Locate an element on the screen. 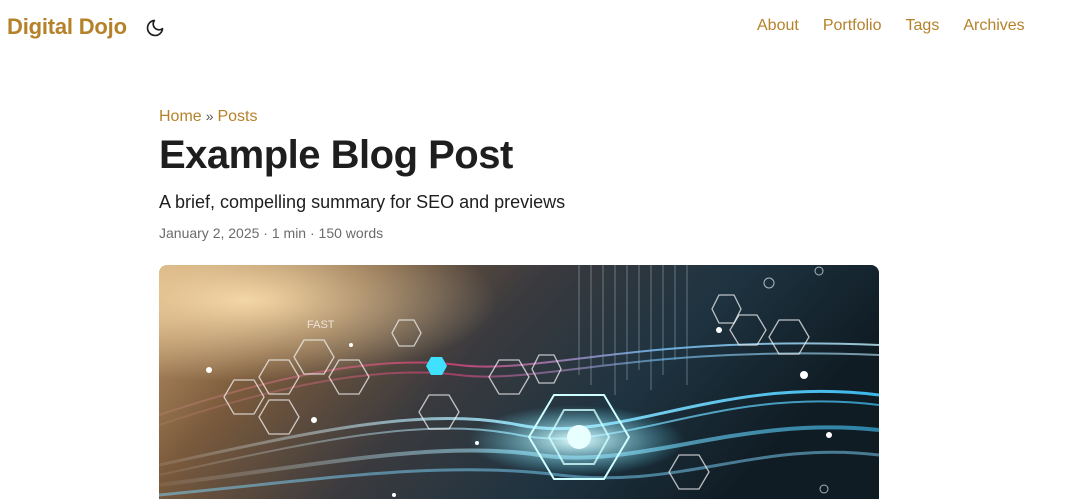 The image size is (1070, 499). post-meta: January 2, 2025 · 1 min · 150 words is located at coordinates (271, 233).